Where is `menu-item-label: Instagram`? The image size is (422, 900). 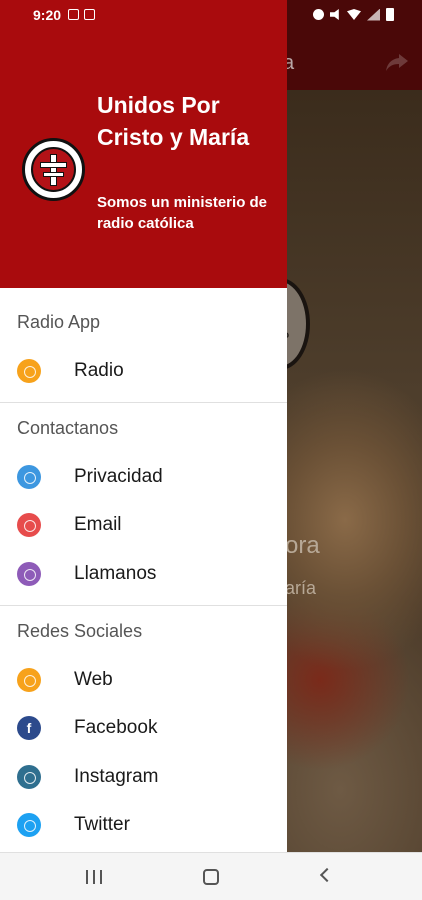
menu-item-label: Instagram is located at coordinates (116, 776).